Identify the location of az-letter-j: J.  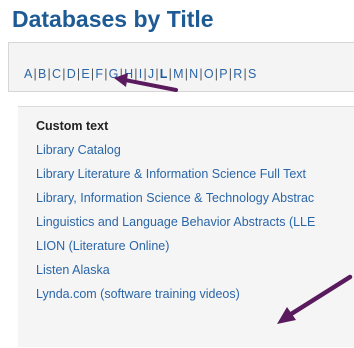
(151, 74).